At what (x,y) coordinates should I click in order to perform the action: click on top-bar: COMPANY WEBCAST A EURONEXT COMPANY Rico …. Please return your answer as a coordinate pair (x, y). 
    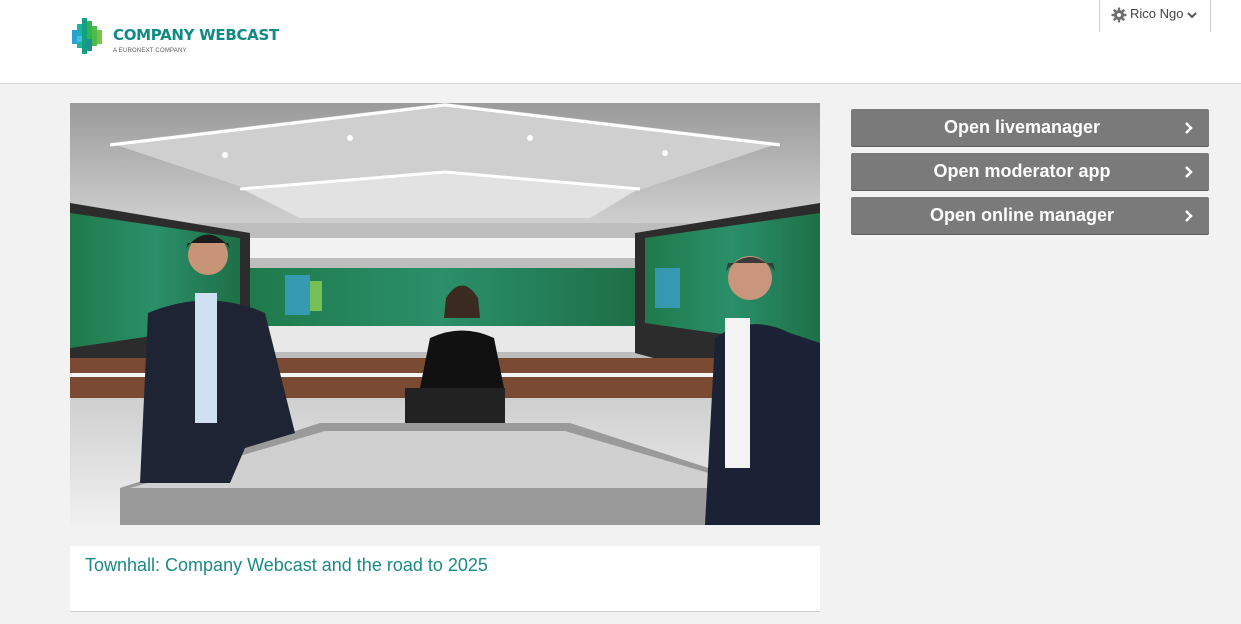
    Looking at the image, I should click on (620, 42).